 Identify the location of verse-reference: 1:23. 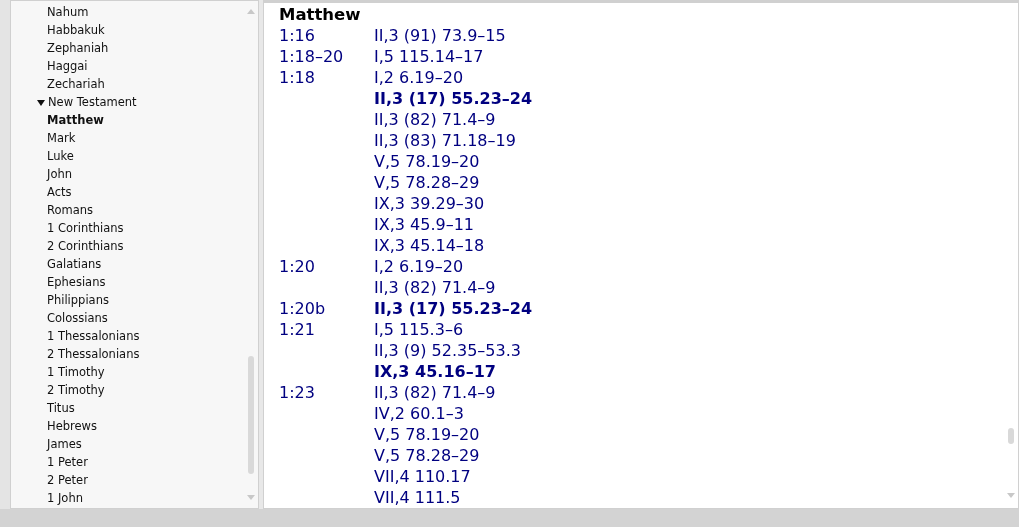
(297, 392).